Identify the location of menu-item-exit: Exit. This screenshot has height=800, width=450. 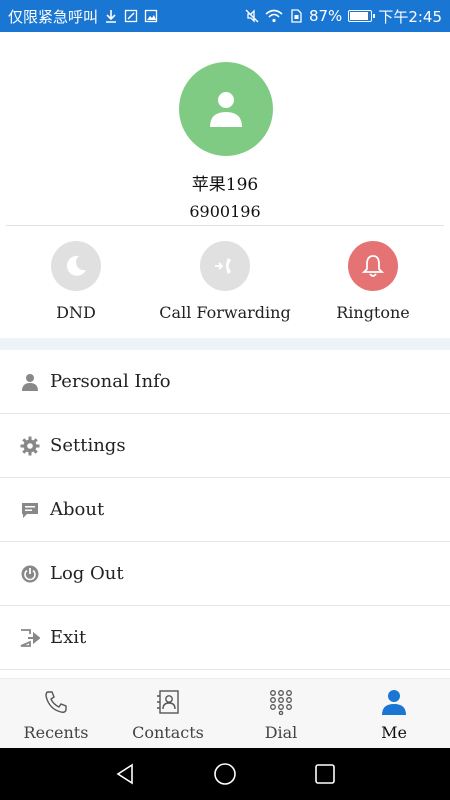
(225, 638).